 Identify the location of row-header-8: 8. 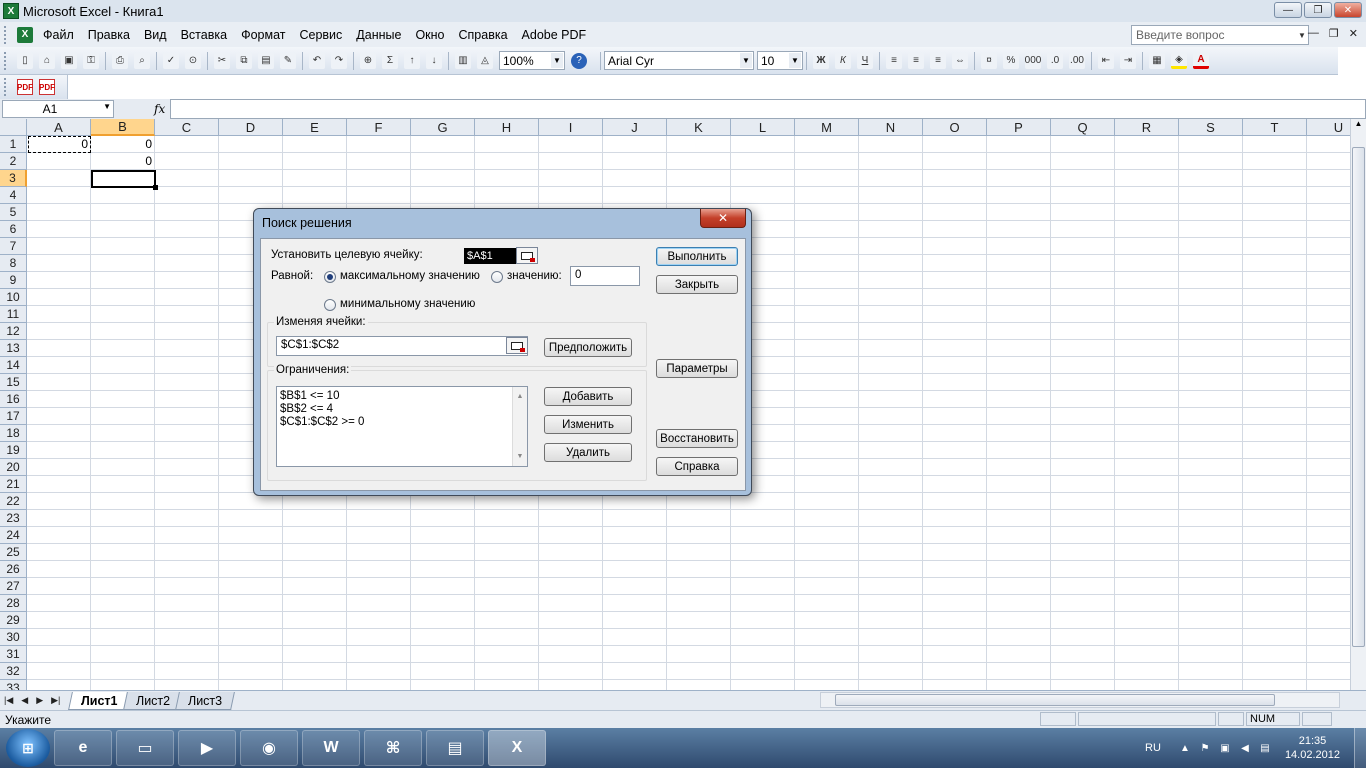
(13, 263).